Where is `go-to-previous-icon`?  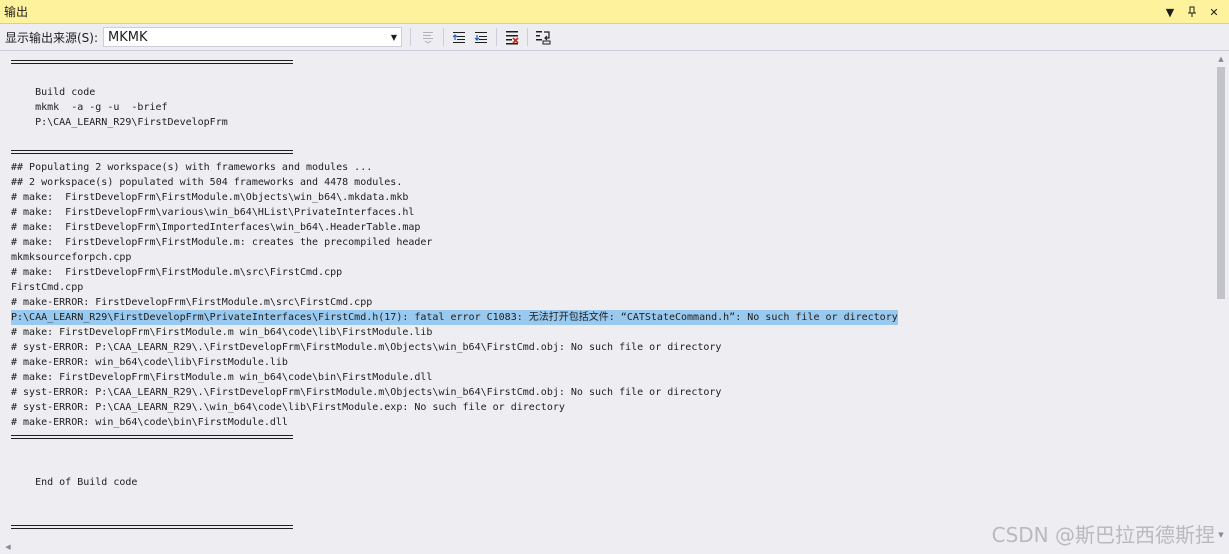
go-to-previous-icon is located at coordinates (459, 37).